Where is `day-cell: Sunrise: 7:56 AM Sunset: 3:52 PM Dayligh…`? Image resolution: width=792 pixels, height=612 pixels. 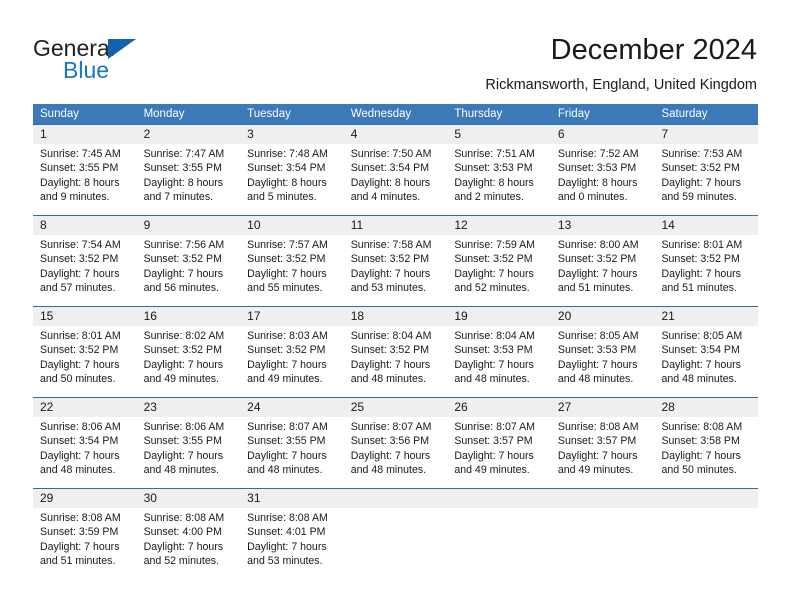 day-cell: Sunrise: 7:56 AM Sunset: 3:52 PM Dayligh… is located at coordinates (189, 270).